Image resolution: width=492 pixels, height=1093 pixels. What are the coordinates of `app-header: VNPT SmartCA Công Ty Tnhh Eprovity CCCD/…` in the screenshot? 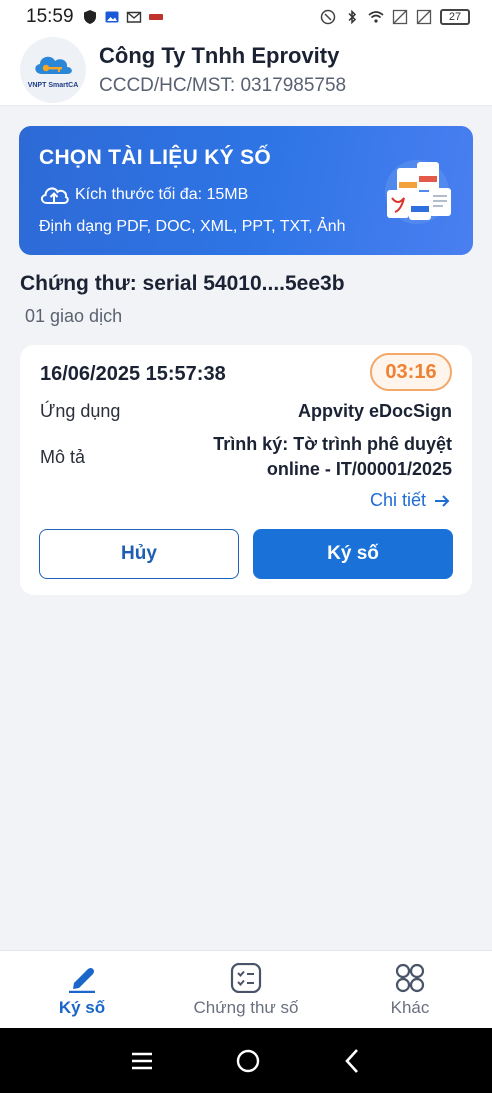 It's located at (246, 70).